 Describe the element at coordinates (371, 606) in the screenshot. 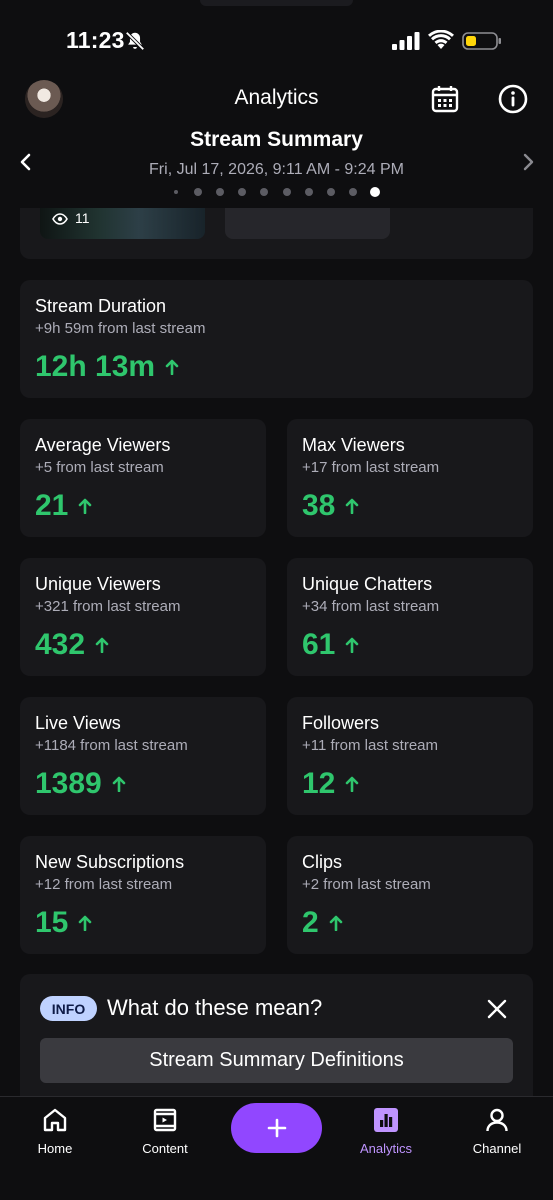

I see `stat-change: +34 from last stream` at that location.